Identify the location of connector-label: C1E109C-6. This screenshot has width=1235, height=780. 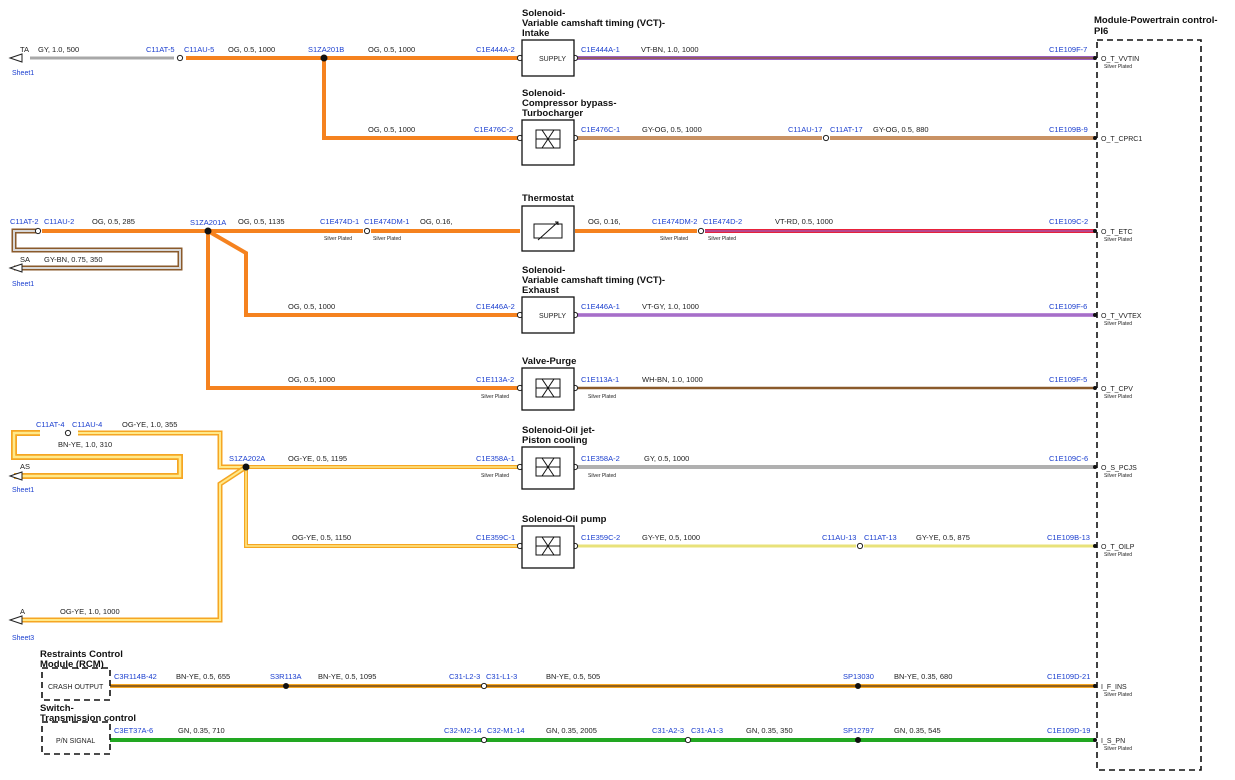
(1068, 458).